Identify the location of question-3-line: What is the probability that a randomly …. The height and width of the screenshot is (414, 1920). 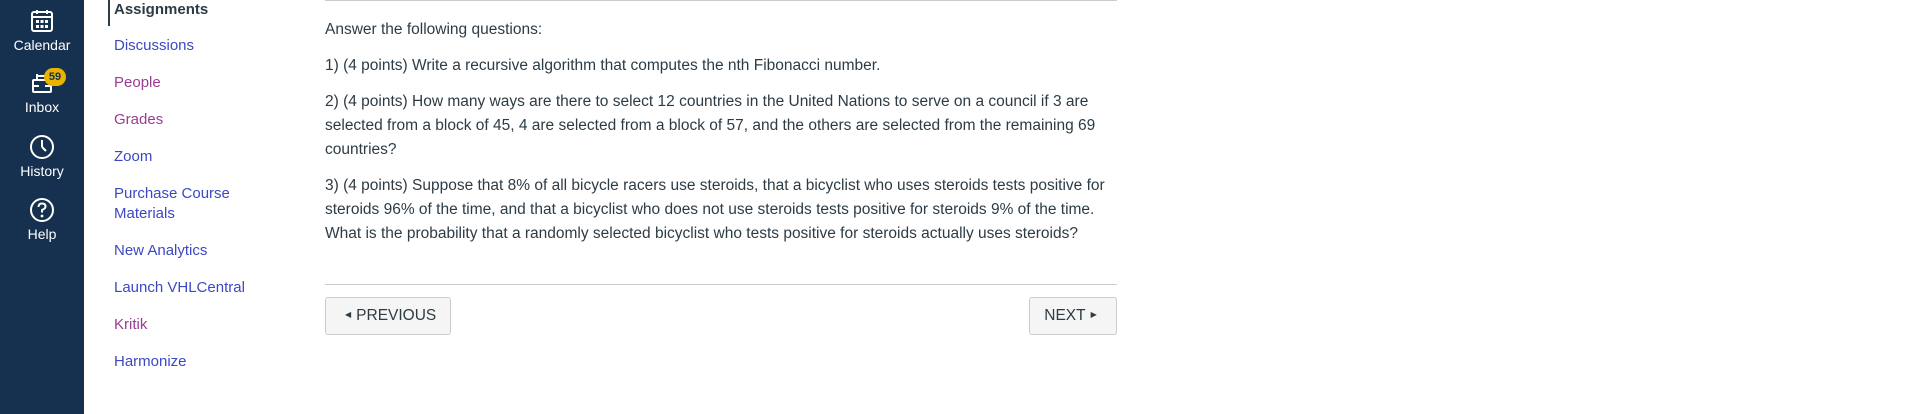
(701, 233).